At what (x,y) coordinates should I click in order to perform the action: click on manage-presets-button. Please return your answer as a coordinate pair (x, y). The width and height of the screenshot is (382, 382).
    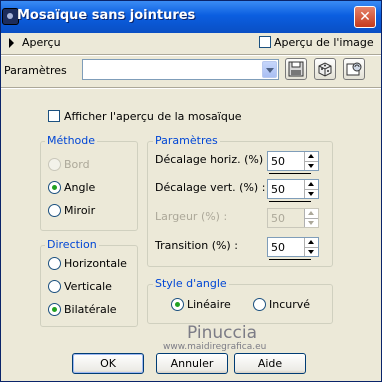
    Looking at the image, I should click on (354, 69).